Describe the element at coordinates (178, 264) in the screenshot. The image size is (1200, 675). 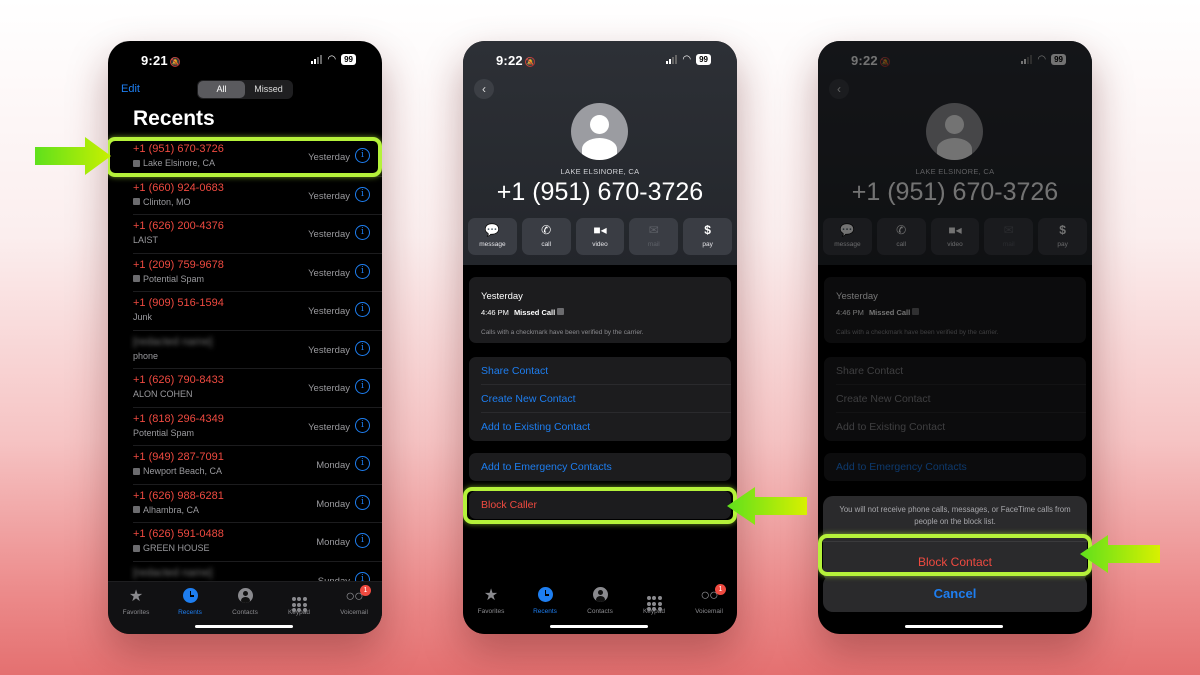
I see `caller-number: +1 (209) 759-9678` at that location.